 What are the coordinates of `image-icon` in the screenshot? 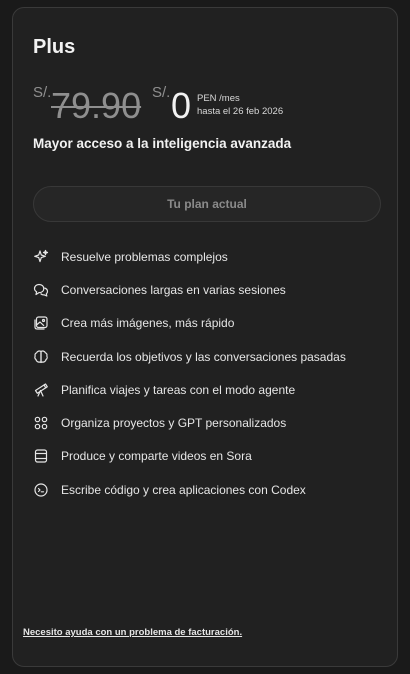 It's located at (41, 323).